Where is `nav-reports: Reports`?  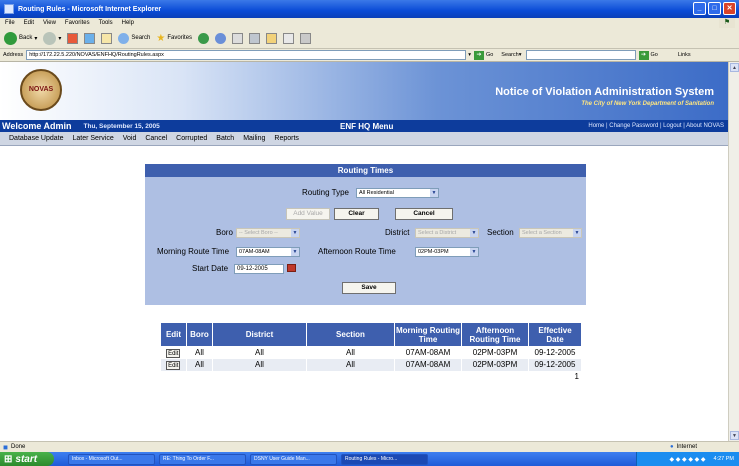 nav-reports: Reports is located at coordinates (286, 138).